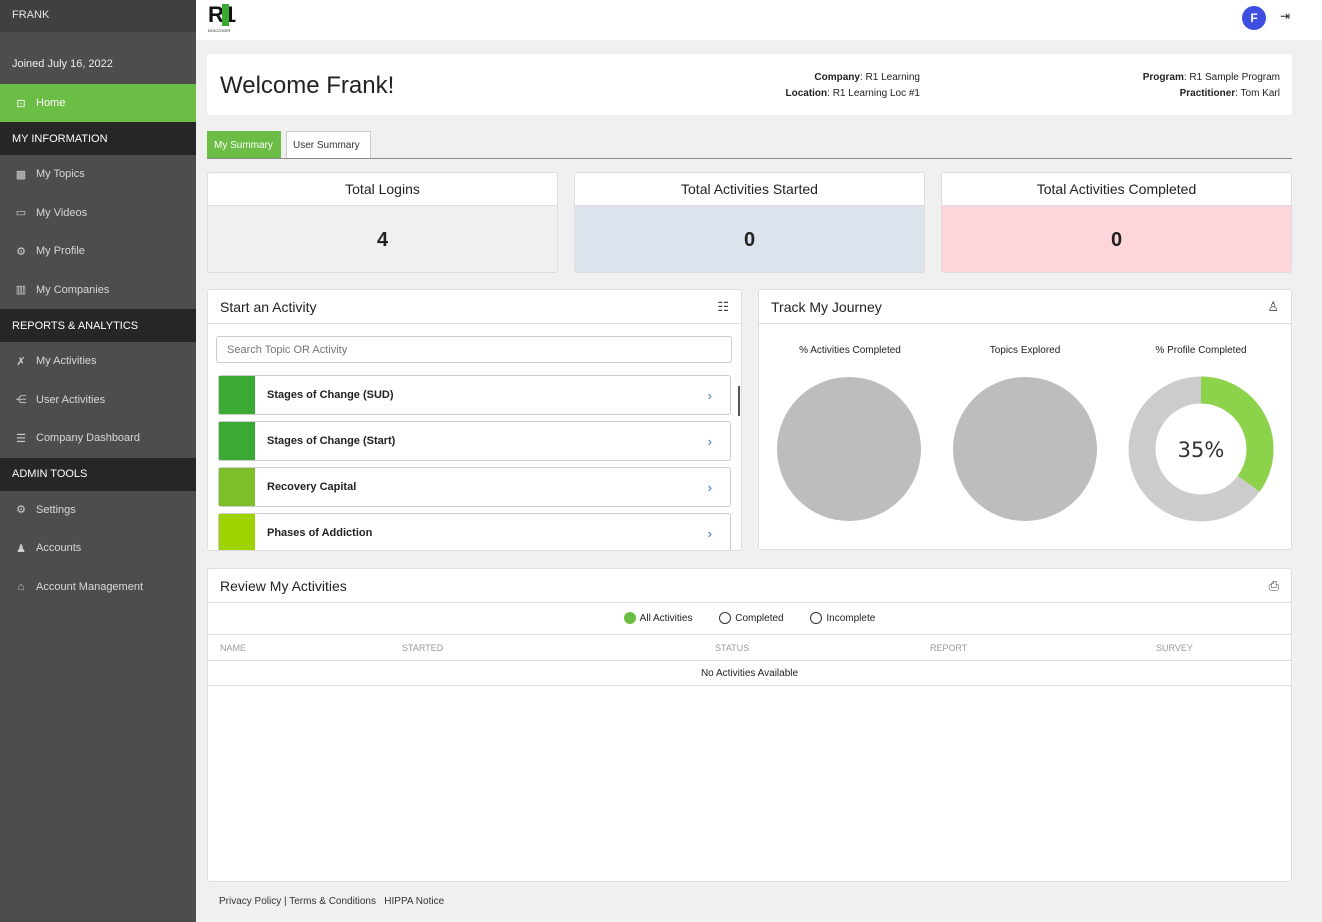 This screenshot has width=1322, height=922. Describe the element at coordinates (749, 145) in the screenshot. I see `summary-tabs: My Summary User Summary` at that location.